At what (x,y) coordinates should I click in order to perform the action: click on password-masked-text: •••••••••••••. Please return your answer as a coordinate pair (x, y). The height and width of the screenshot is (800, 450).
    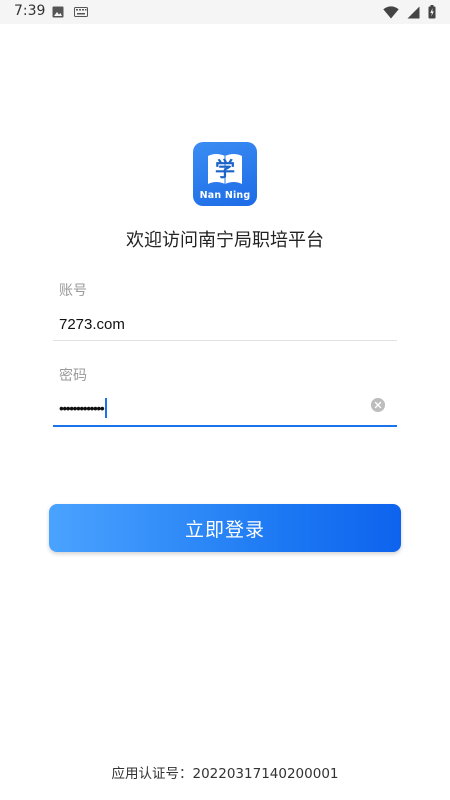
    Looking at the image, I should click on (82, 408).